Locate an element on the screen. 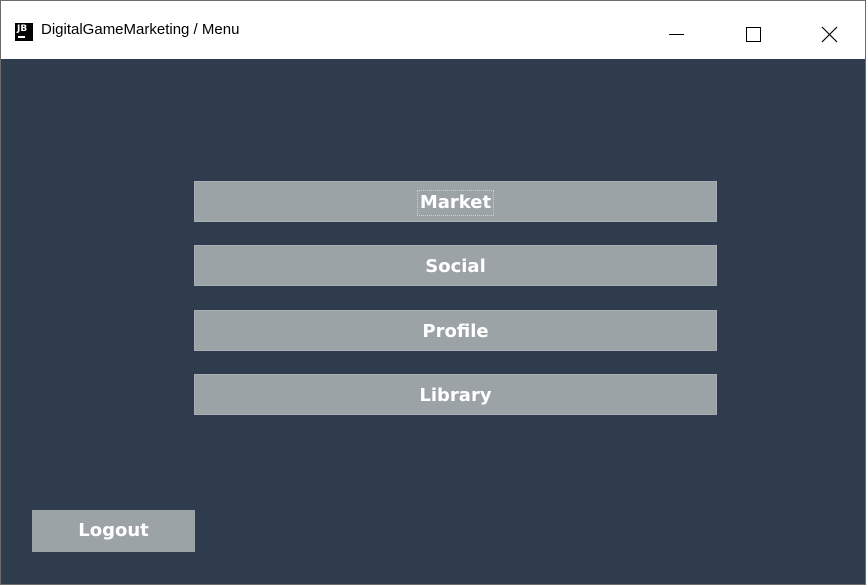 This screenshot has width=866, height=585. window-title: DigitalGameMarketing / Menu is located at coordinates (140, 29).